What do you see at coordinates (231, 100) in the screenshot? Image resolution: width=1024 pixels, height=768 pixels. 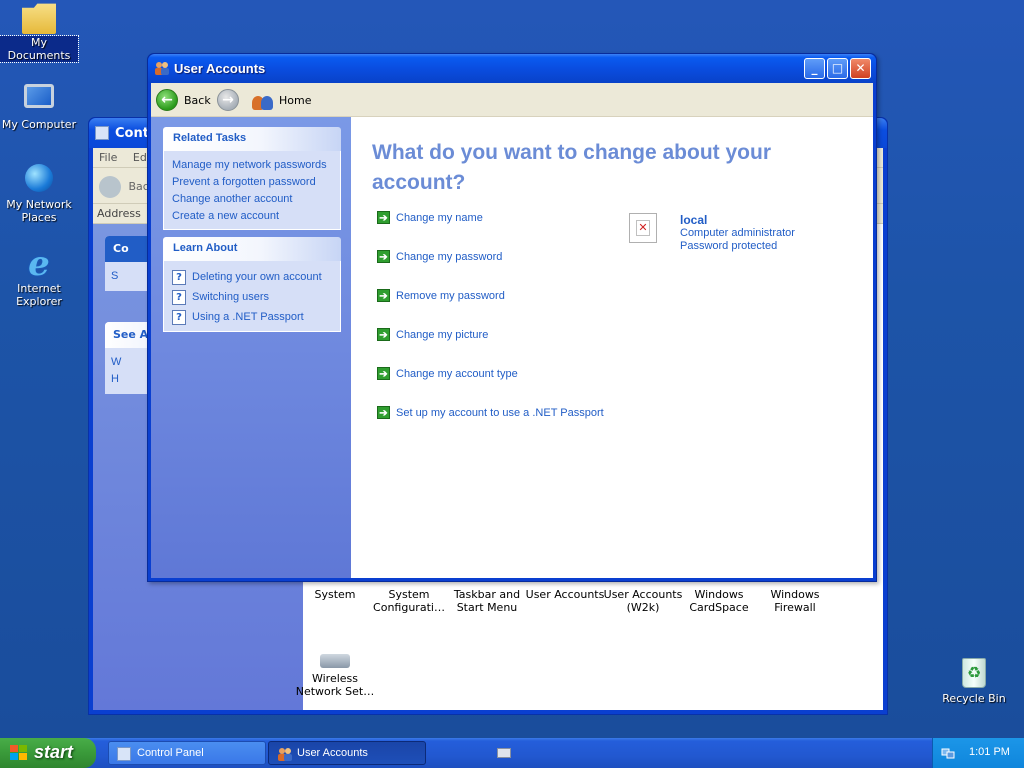 I see `forward-button: →` at bounding box center [231, 100].